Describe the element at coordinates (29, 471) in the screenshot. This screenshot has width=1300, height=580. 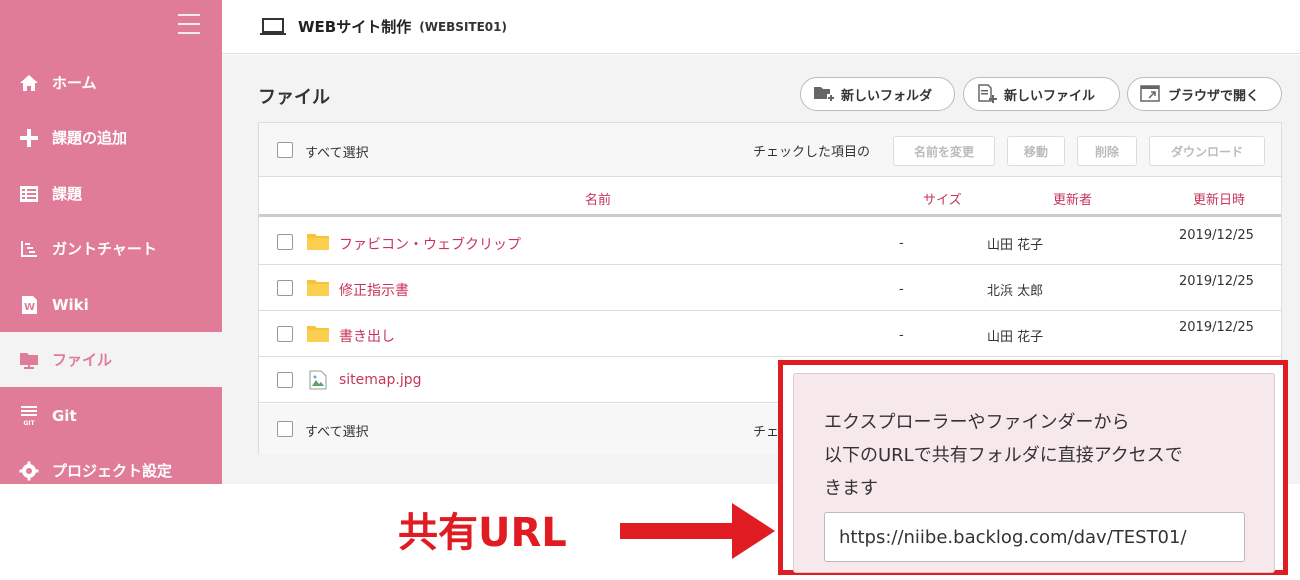
I see `gear-icon` at that location.